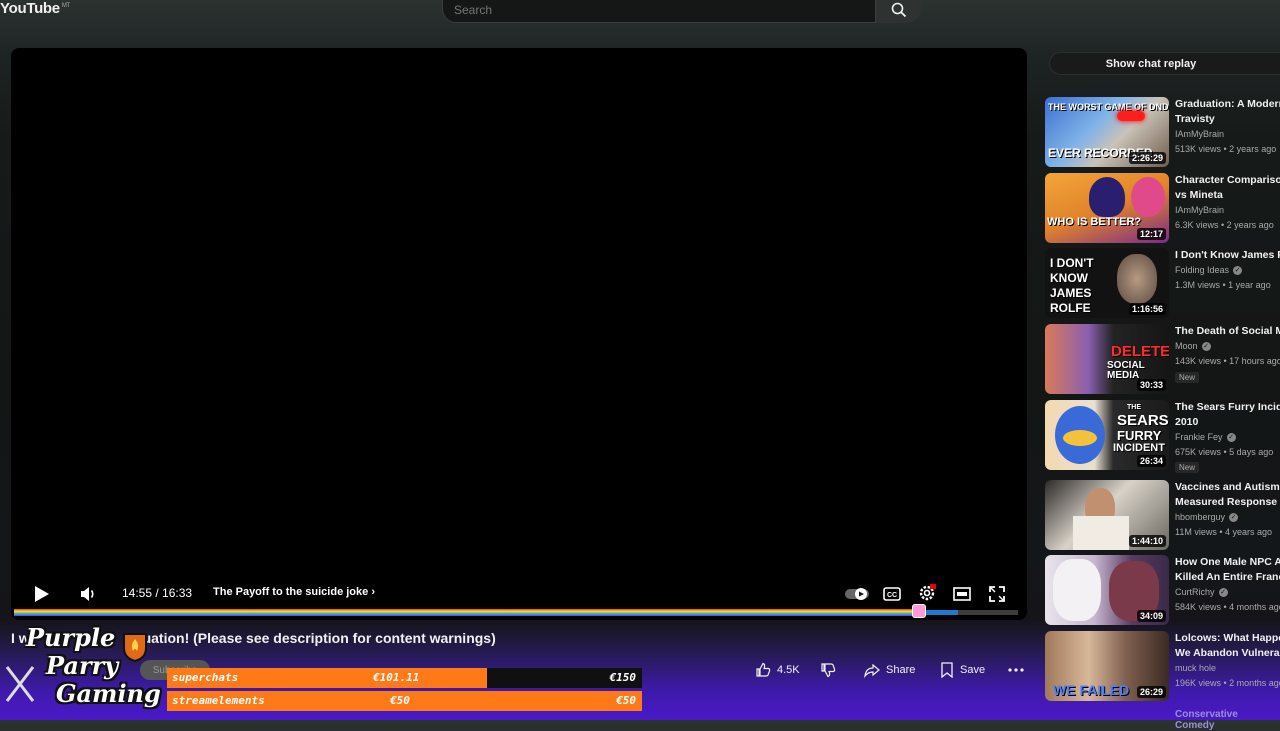 This screenshot has height=731, width=1280. What do you see at coordinates (1227, 187) in the screenshot?
I see `video-title: Character Comparison: vs Mineta` at bounding box center [1227, 187].